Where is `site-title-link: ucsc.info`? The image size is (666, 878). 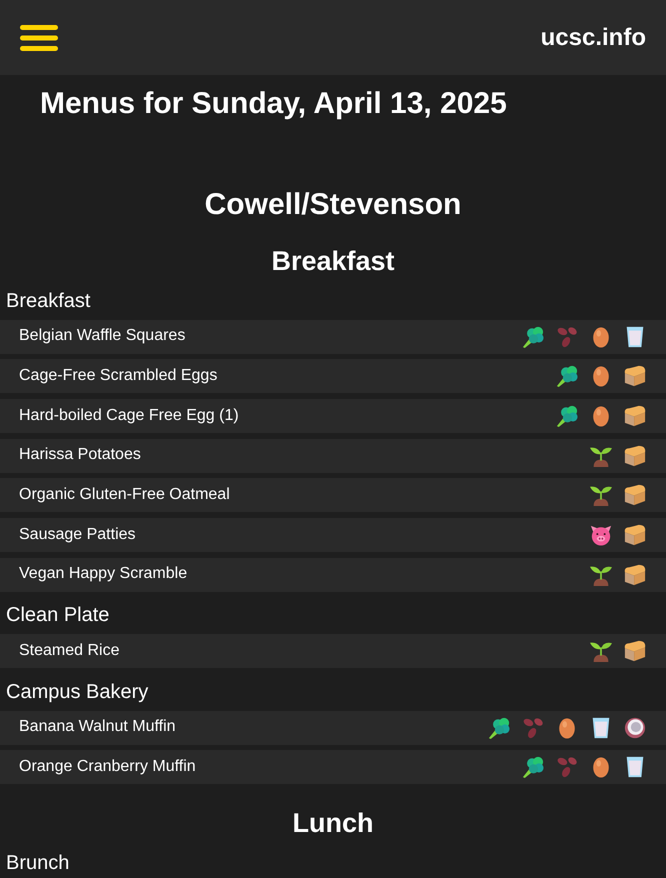 site-title-link: ucsc.info is located at coordinates (593, 38).